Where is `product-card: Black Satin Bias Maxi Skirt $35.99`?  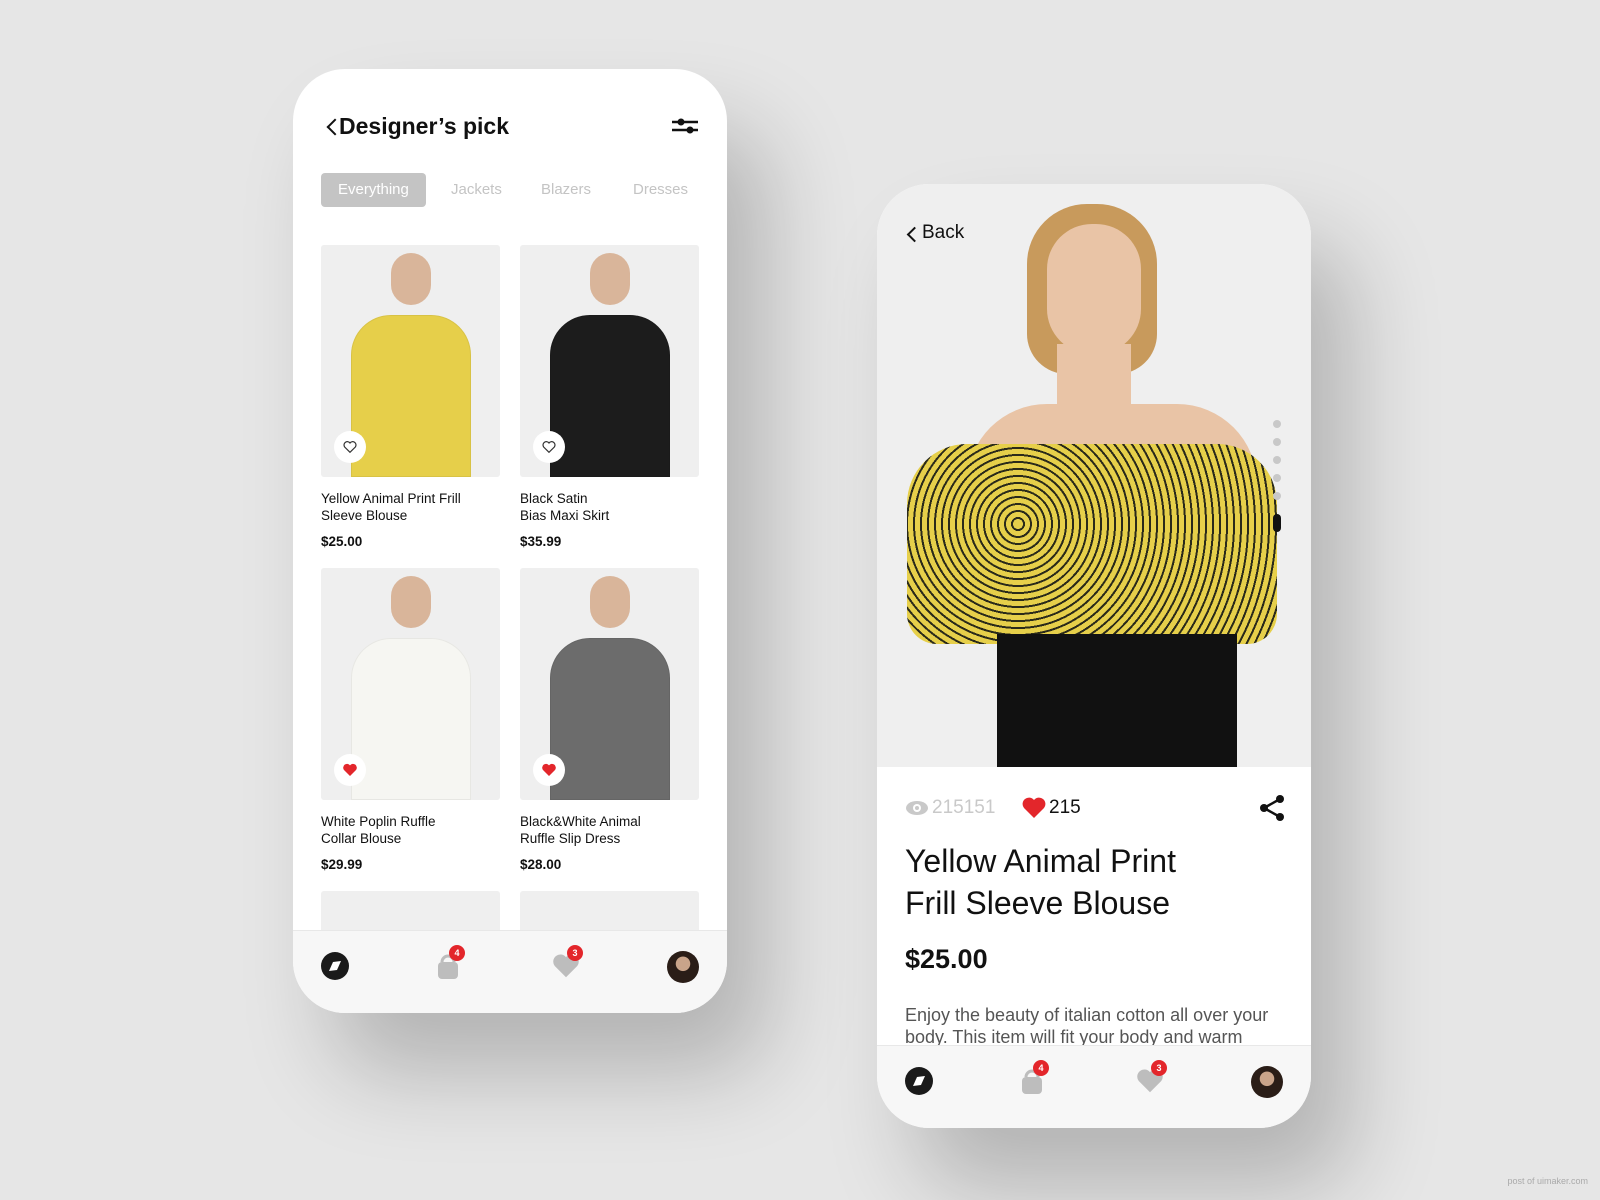
product-card: Black Satin Bias Maxi Skirt $35.99 is located at coordinates (609, 397).